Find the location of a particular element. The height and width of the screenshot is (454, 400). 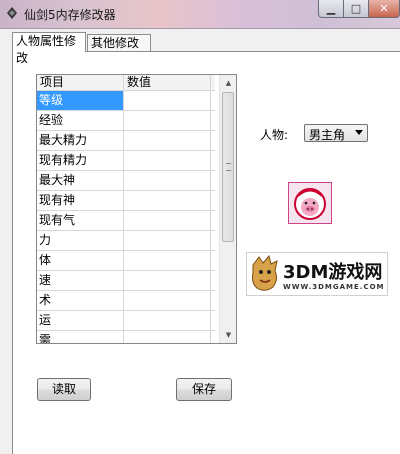

table-row: 需 is located at coordinates (126, 337).